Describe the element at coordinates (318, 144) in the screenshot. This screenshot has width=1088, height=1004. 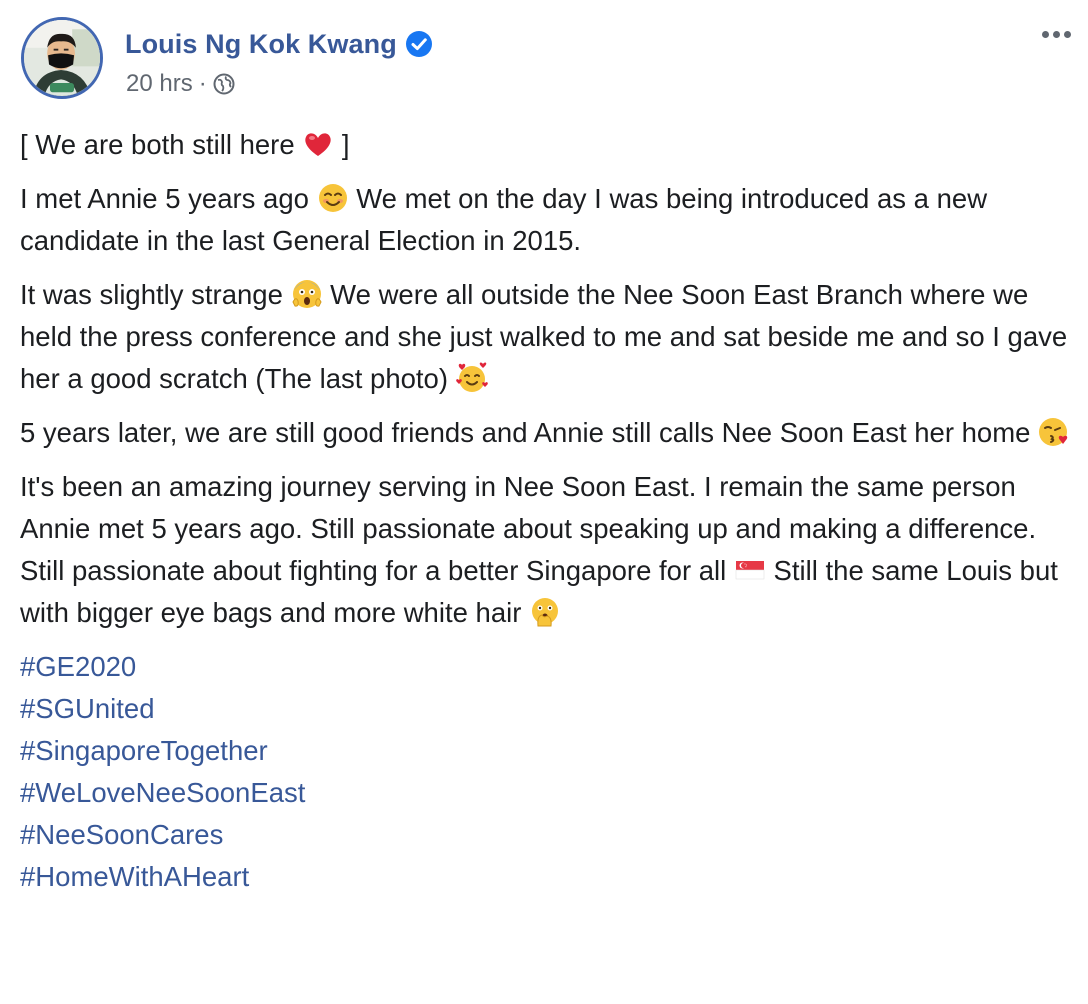
I see `red-heart-icon` at that location.